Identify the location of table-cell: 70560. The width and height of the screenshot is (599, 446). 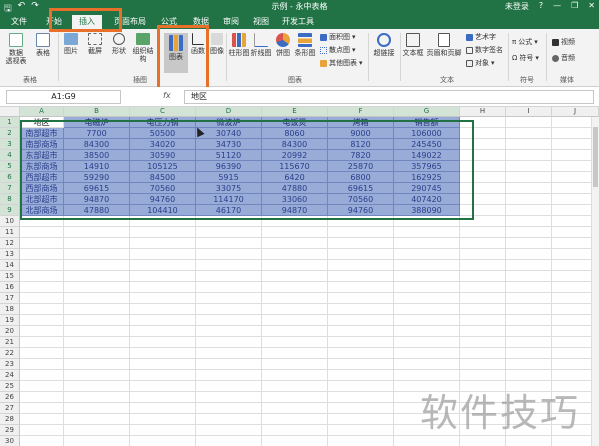
(163, 188).